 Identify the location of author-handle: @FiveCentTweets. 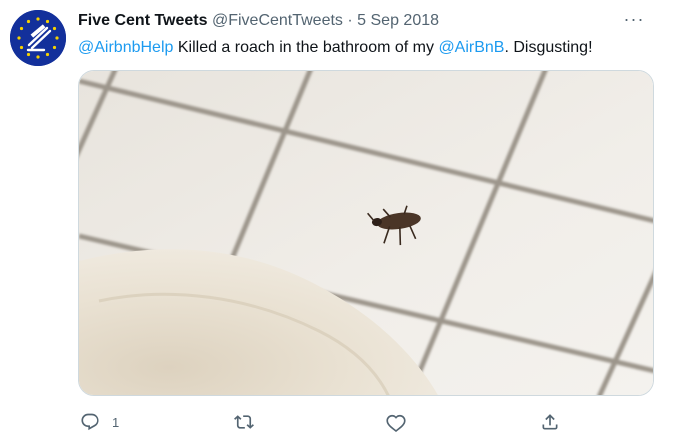
(277, 20).